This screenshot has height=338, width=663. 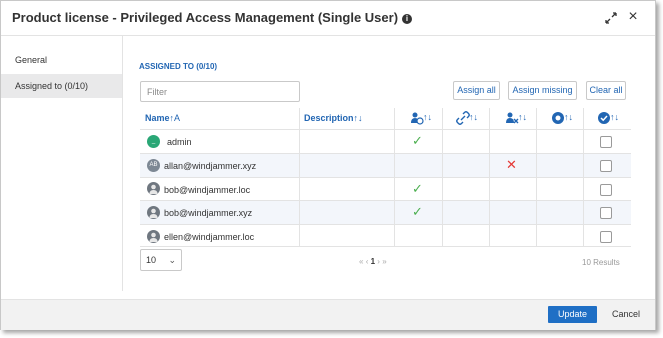 I want to click on close-icon: ×, so click(x=633, y=17).